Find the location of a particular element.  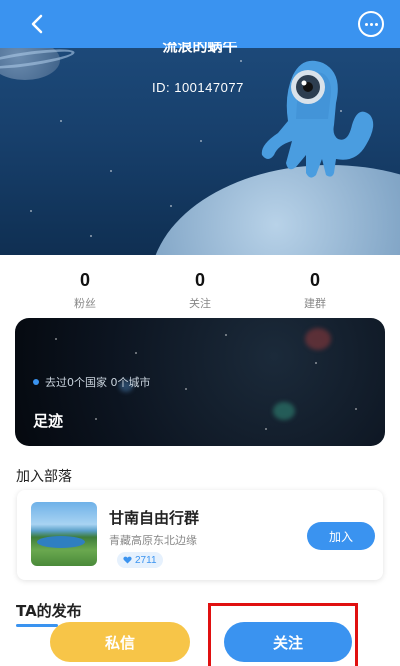

stat-following: 0 关注 is located at coordinates (200, 290).